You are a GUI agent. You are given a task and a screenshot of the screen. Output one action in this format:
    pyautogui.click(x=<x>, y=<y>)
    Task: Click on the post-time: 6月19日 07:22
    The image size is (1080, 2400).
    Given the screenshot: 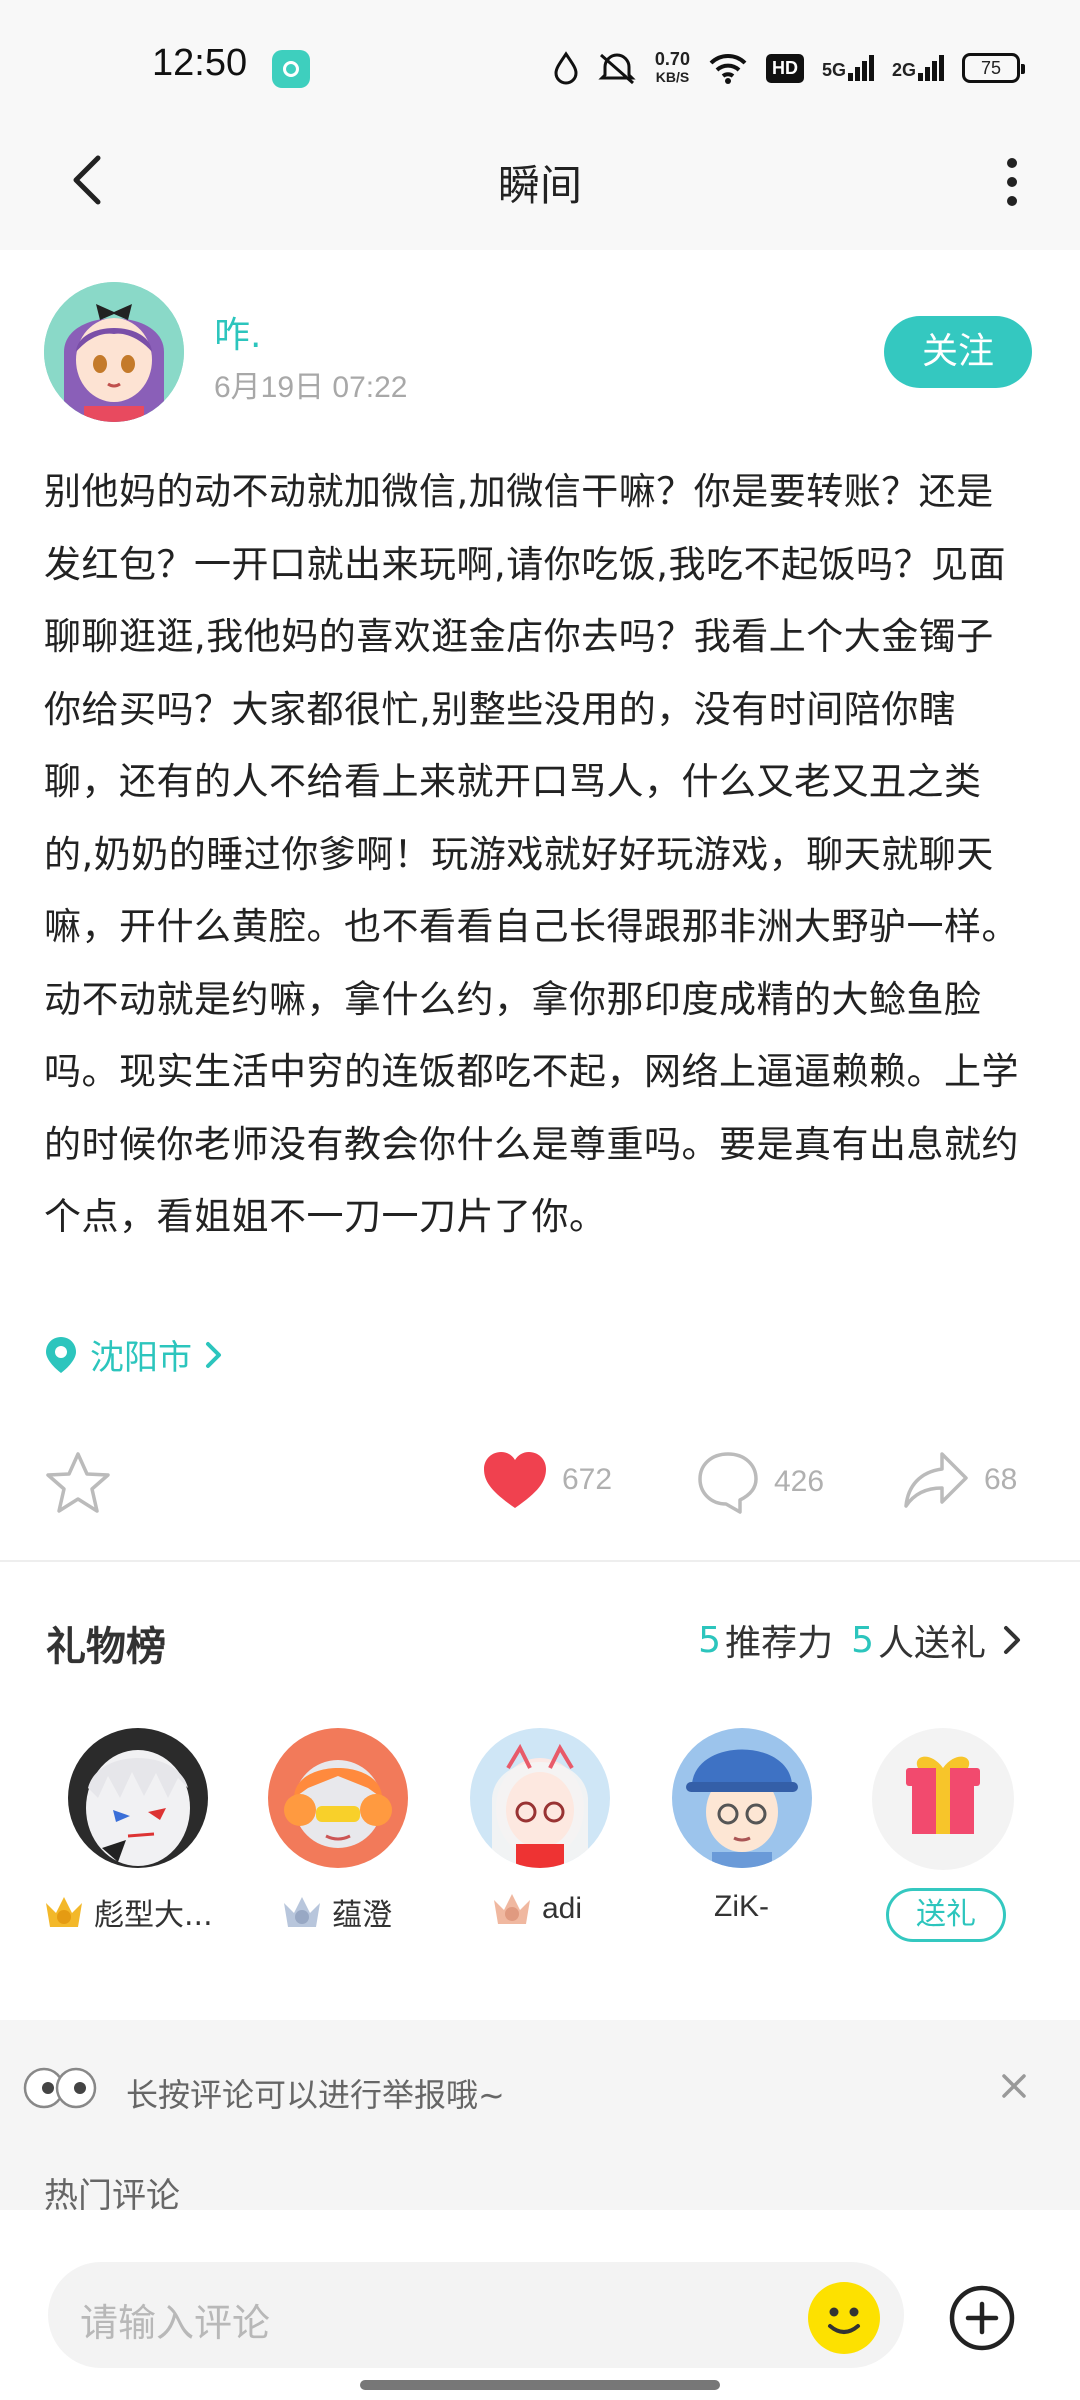 What is the action you would take?
    pyautogui.click(x=311, y=387)
    